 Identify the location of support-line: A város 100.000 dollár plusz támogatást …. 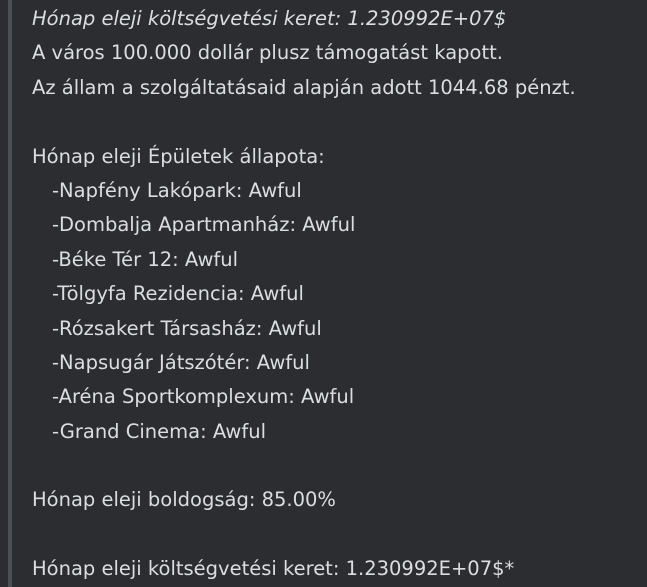
(267, 53).